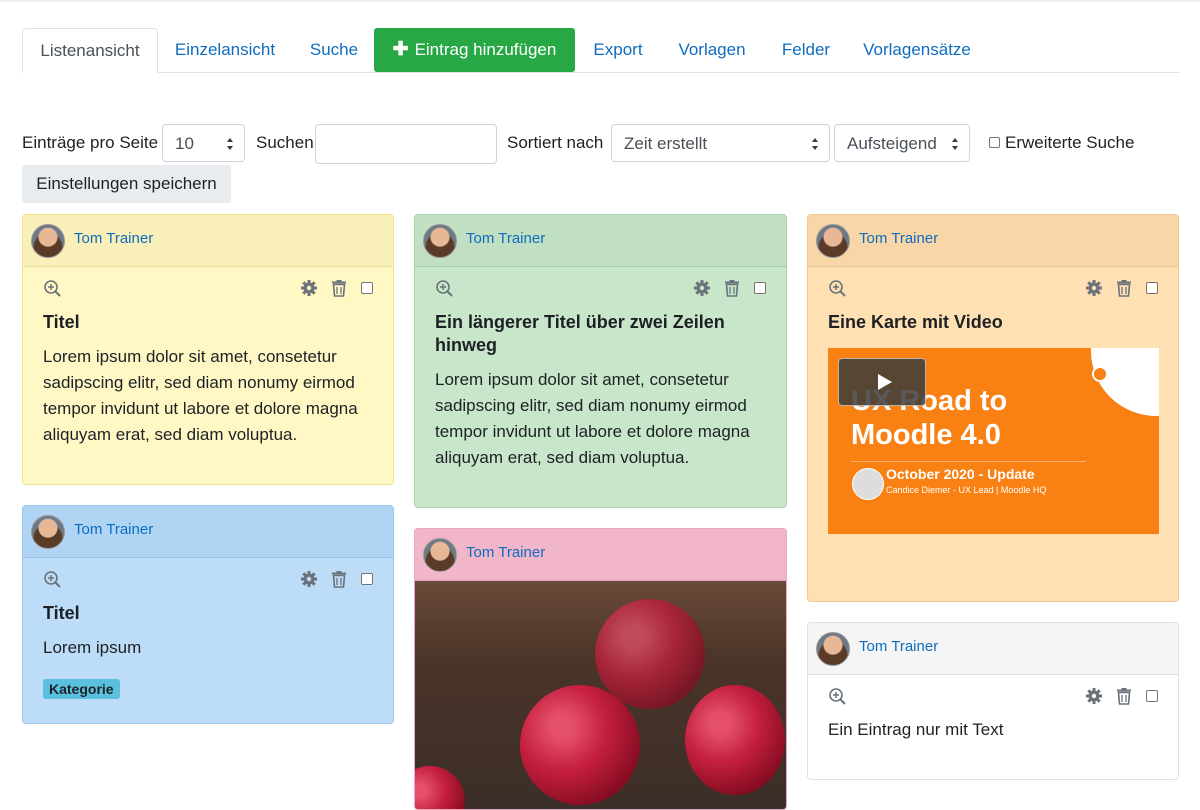 This screenshot has width=1200, height=810. I want to click on sort-order-value: Aufsteigend, so click(892, 143).